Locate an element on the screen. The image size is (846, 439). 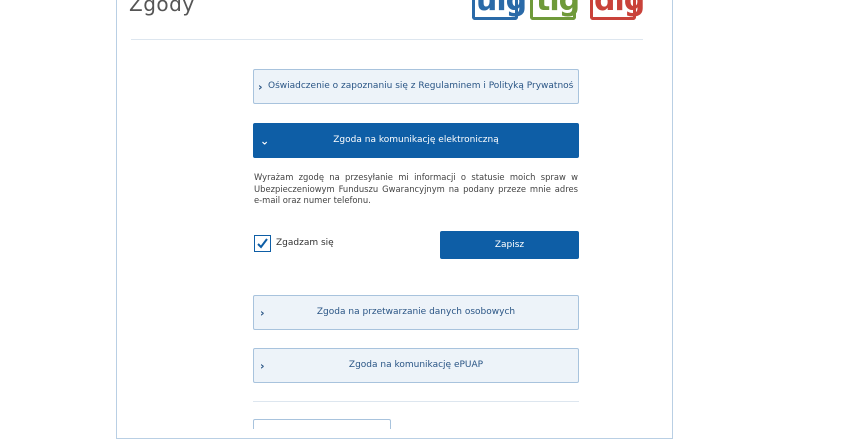
accordion-komunikacja-elektroniczna-label: Zgoda na komunikację elektroniczną is located at coordinates (416, 140).